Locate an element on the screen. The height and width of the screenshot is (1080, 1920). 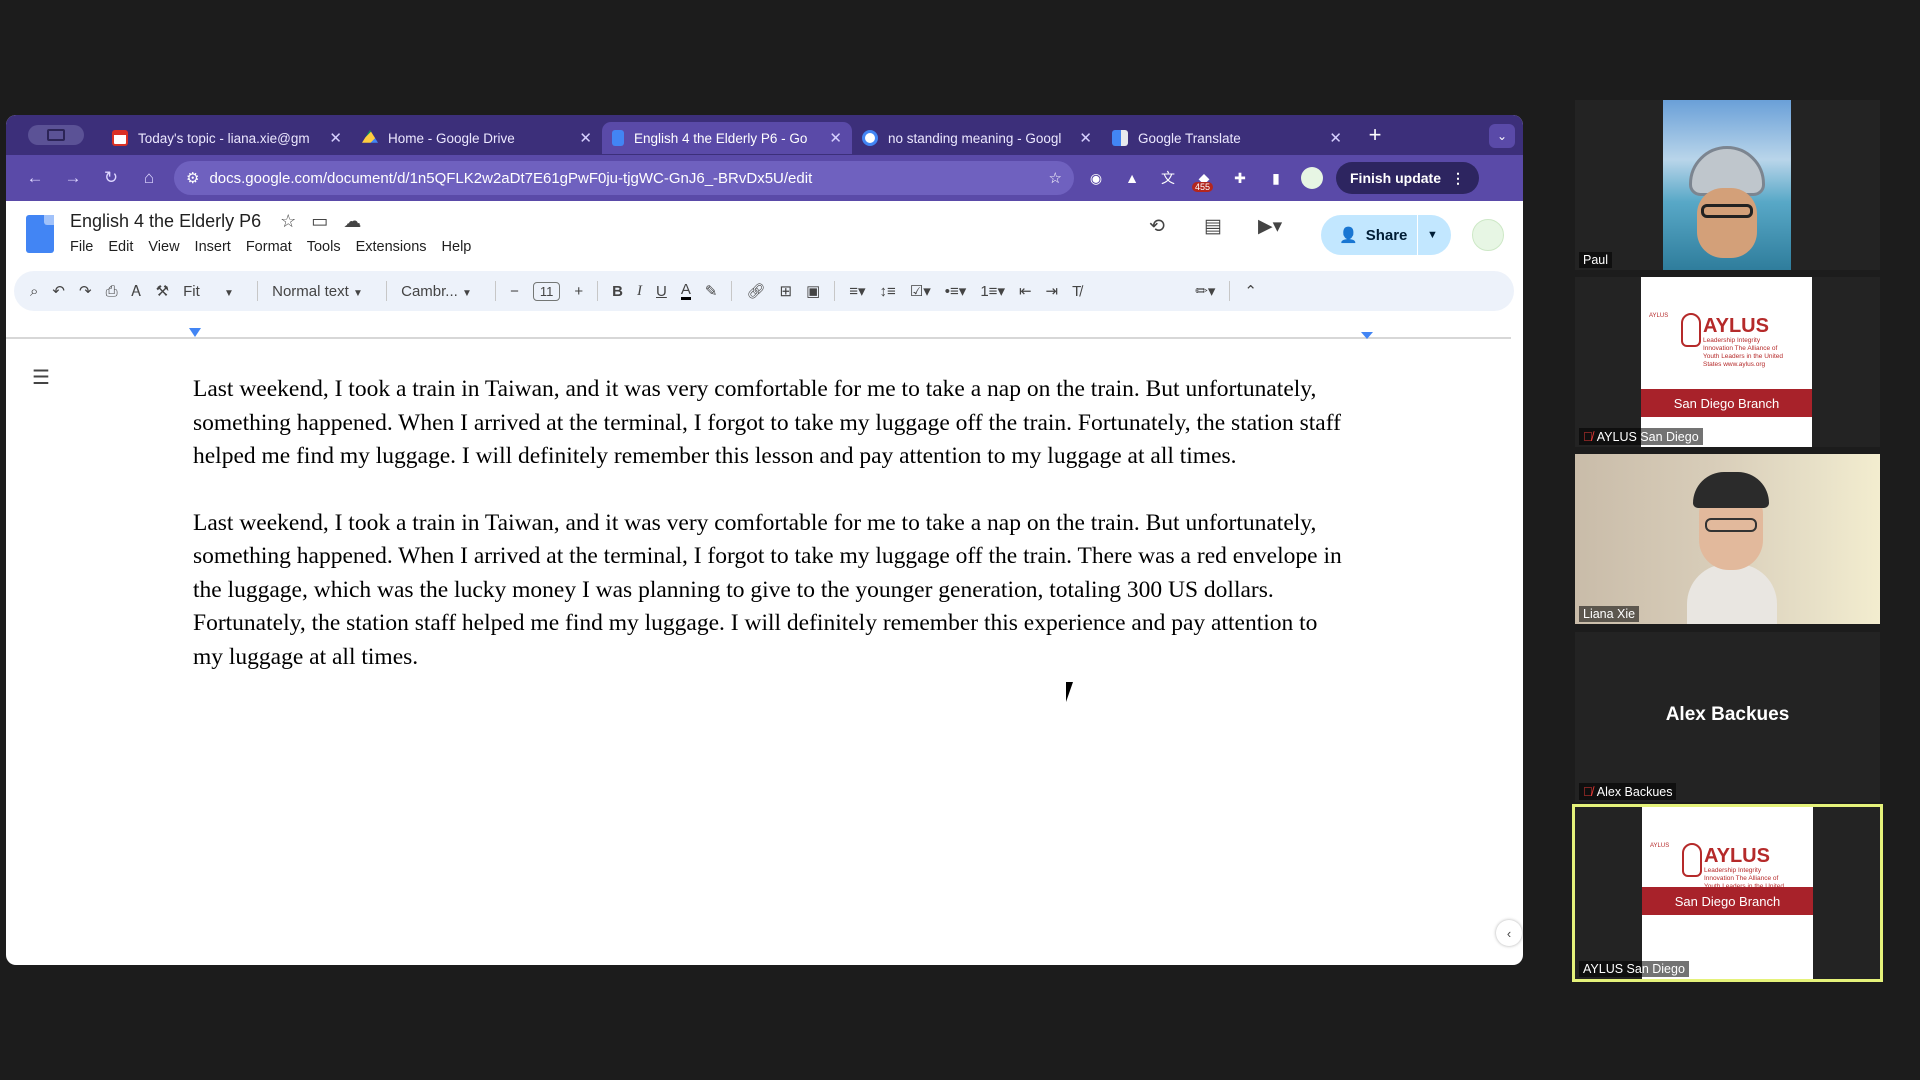
checklist-icon: ☑▾ is located at coordinates (920, 291).